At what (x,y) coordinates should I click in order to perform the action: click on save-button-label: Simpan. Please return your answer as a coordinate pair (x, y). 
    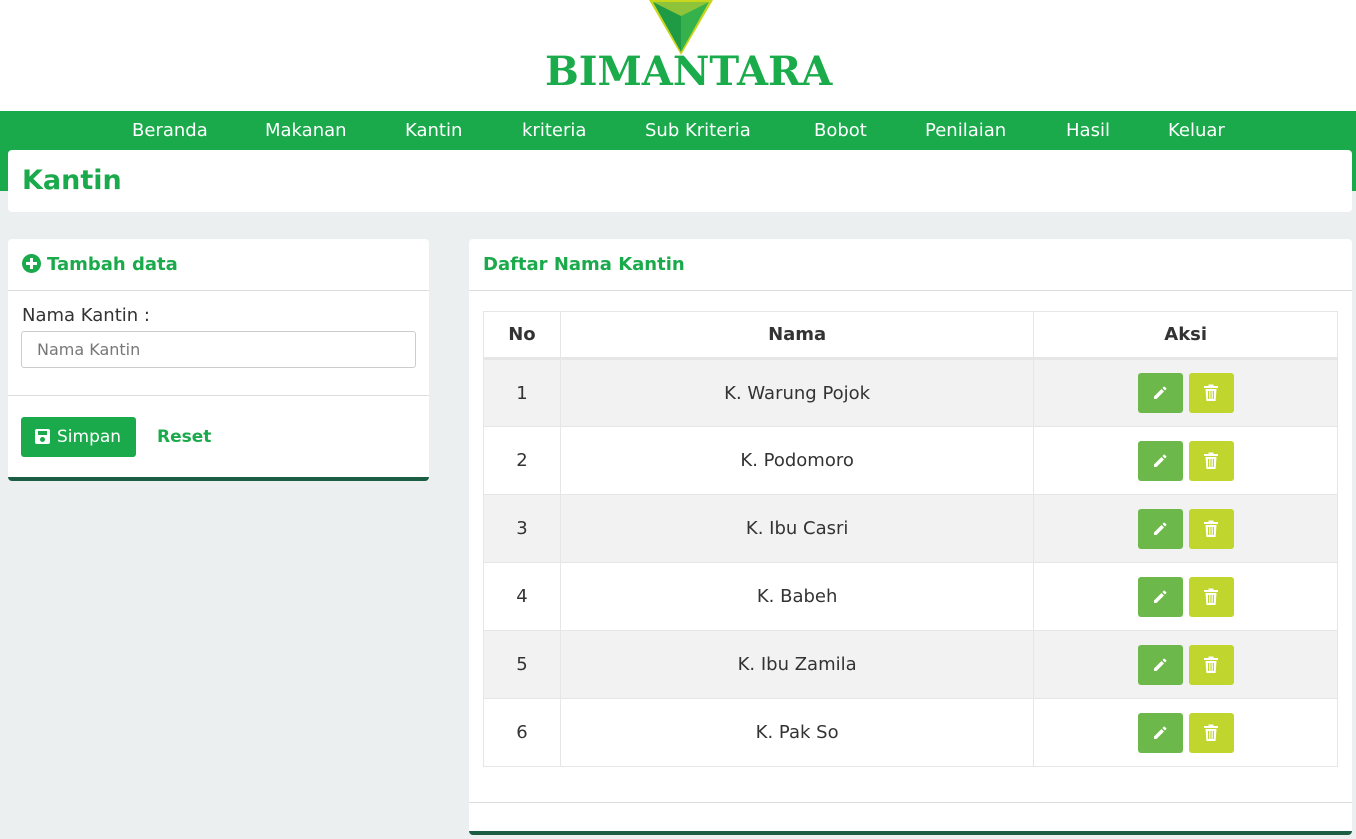
    Looking at the image, I should click on (89, 437).